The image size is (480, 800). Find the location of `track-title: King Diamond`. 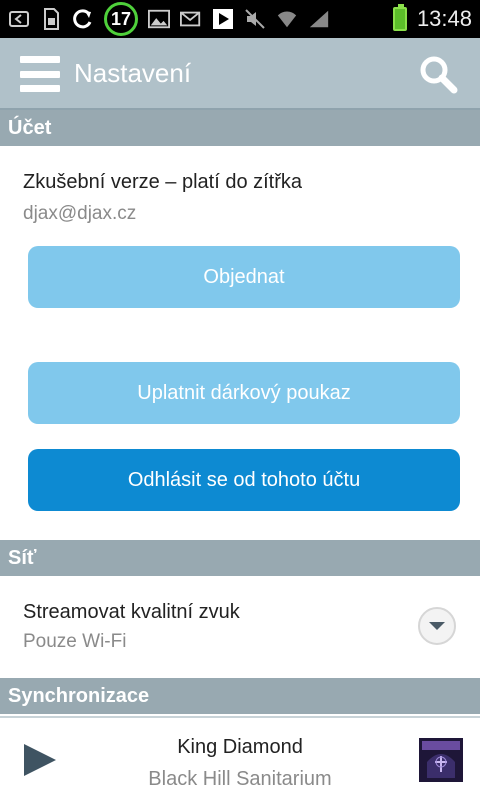

track-title: King Diamond is located at coordinates (240, 747).